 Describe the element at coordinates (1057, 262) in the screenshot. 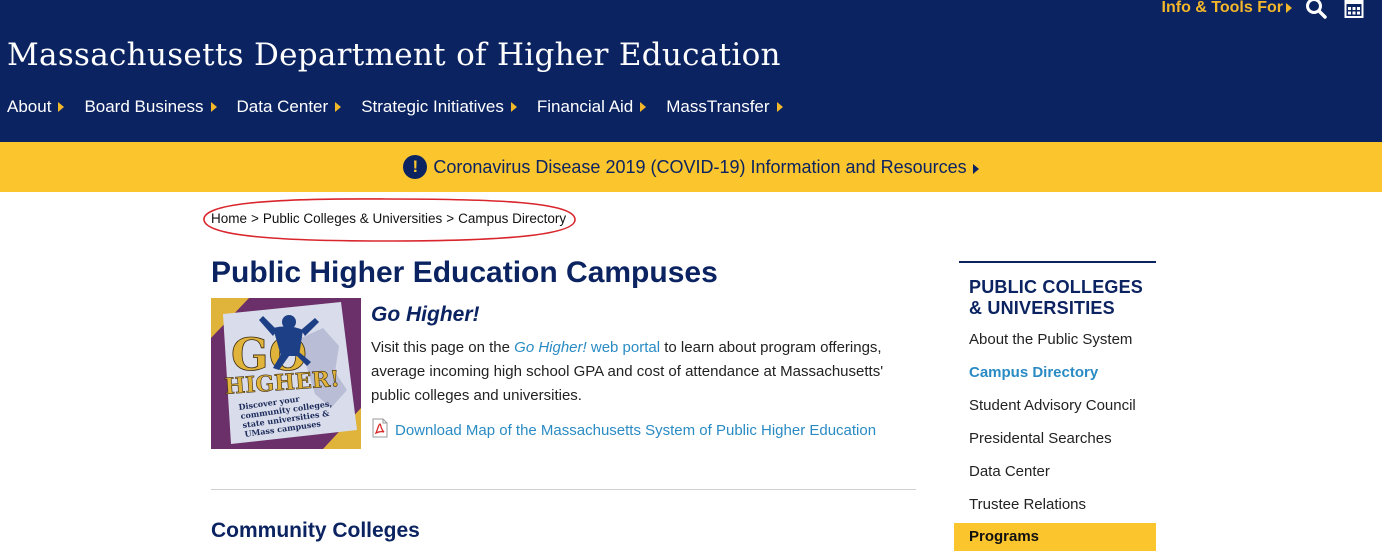

I see `sidebar-rule` at that location.